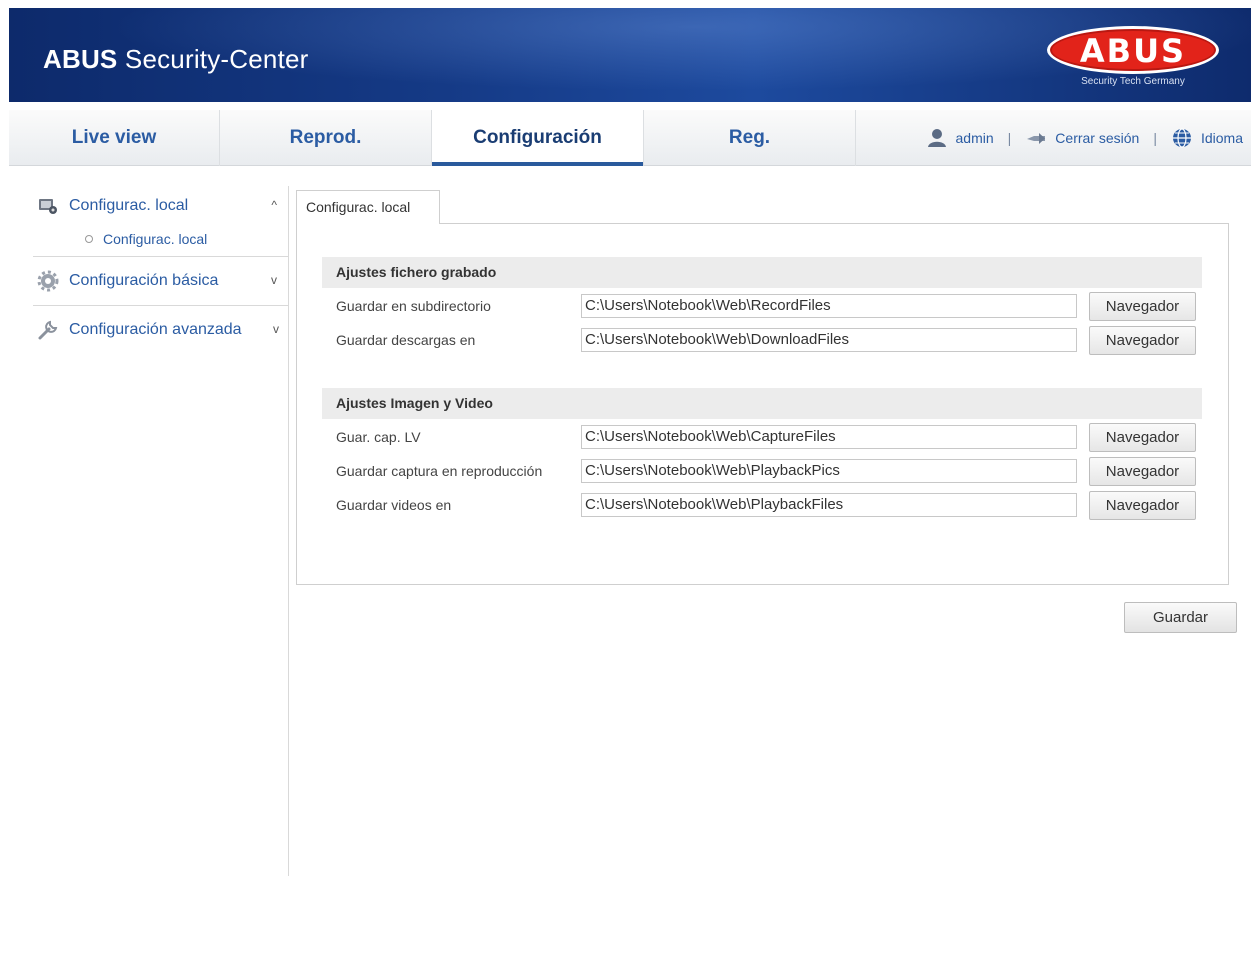 The image size is (1254, 965). Describe the element at coordinates (1133, 51) in the screenshot. I see `logo-text: ABUS` at that location.